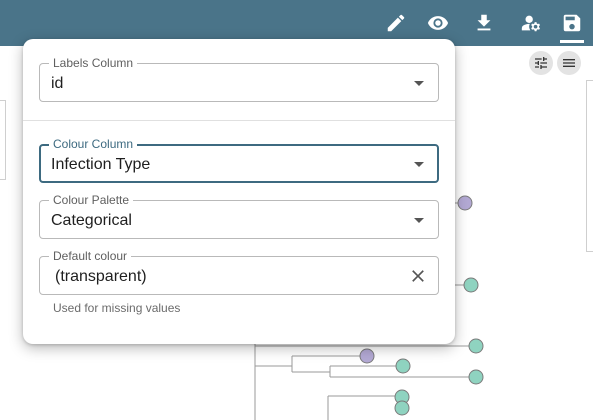 The width and height of the screenshot is (593, 420). What do you see at coordinates (239, 272) in the screenshot?
I see `default-colour-field: Default colour (transparent)` at bounding box center [239, 272].